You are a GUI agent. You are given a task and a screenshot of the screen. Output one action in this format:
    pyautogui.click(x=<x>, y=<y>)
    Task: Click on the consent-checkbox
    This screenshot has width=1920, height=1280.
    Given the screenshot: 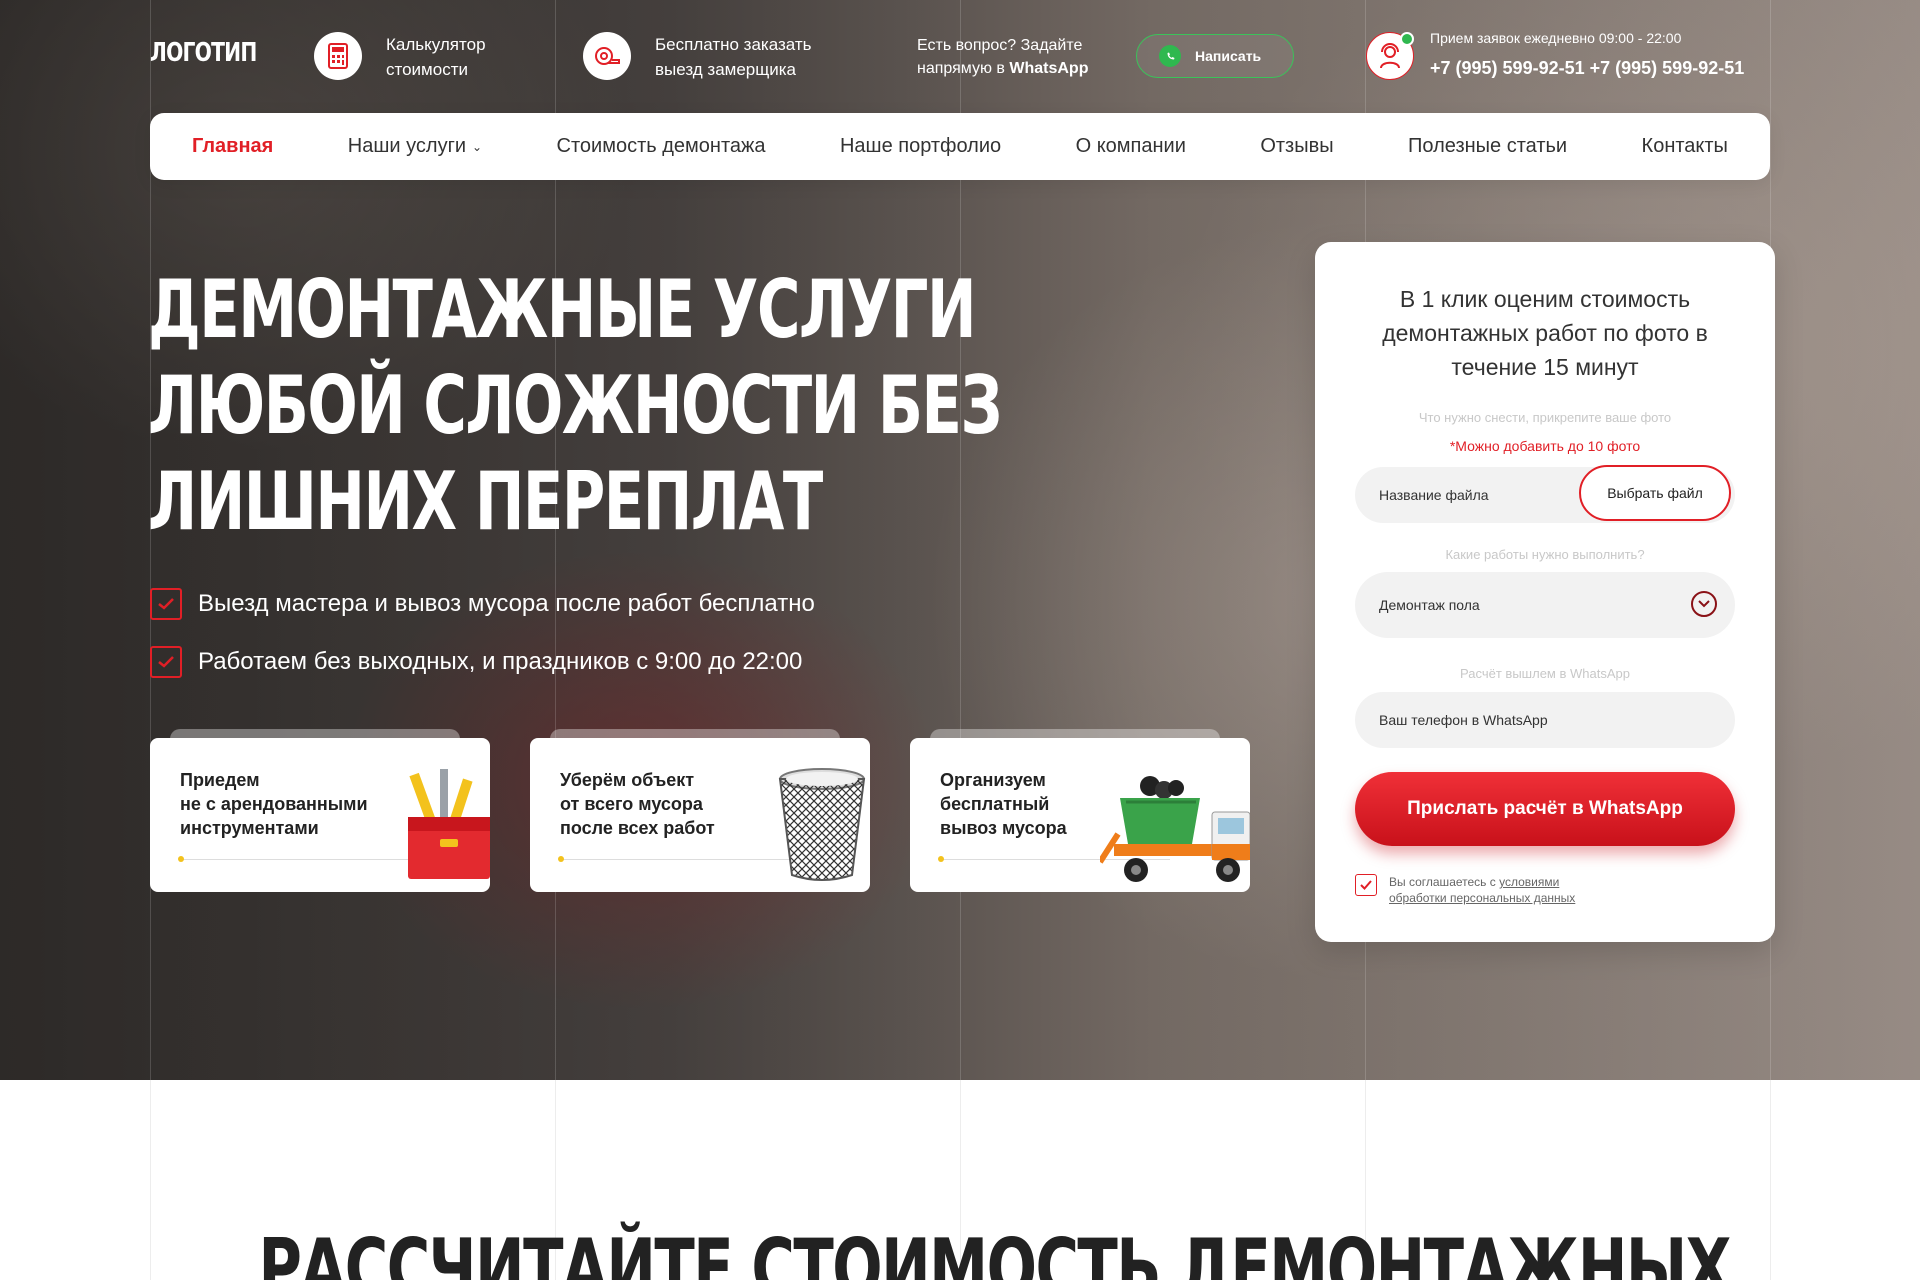 What is the action you would take?
    pyautogui.click(x=1366, y=885)
    